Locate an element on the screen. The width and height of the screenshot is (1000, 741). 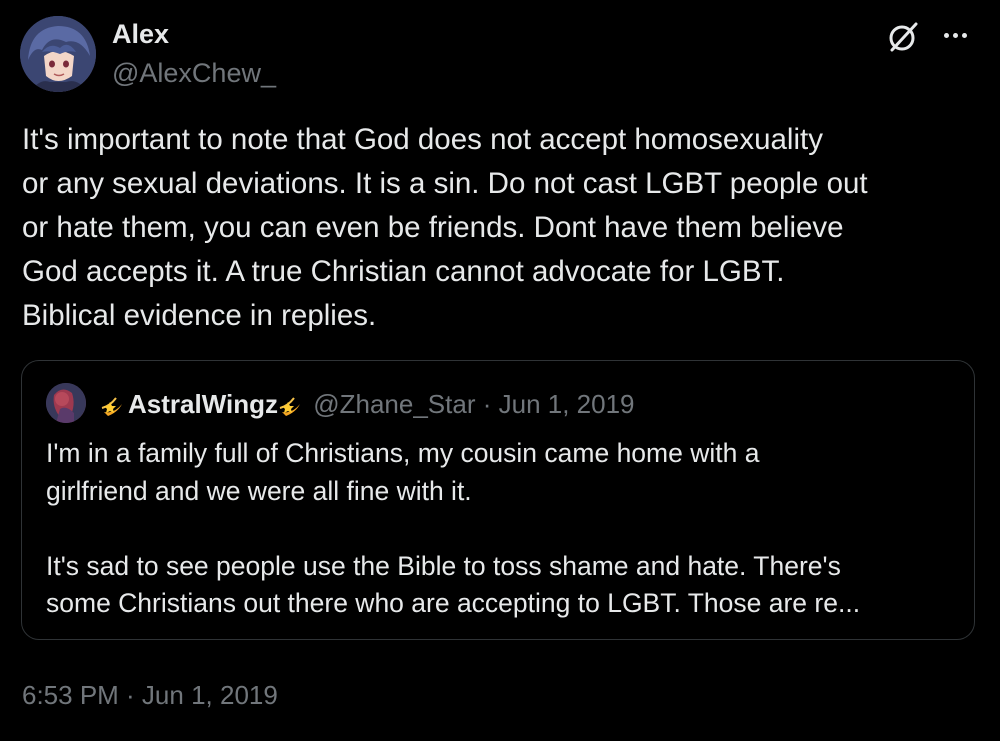
grok-icon is located at coordinates (903, 37).